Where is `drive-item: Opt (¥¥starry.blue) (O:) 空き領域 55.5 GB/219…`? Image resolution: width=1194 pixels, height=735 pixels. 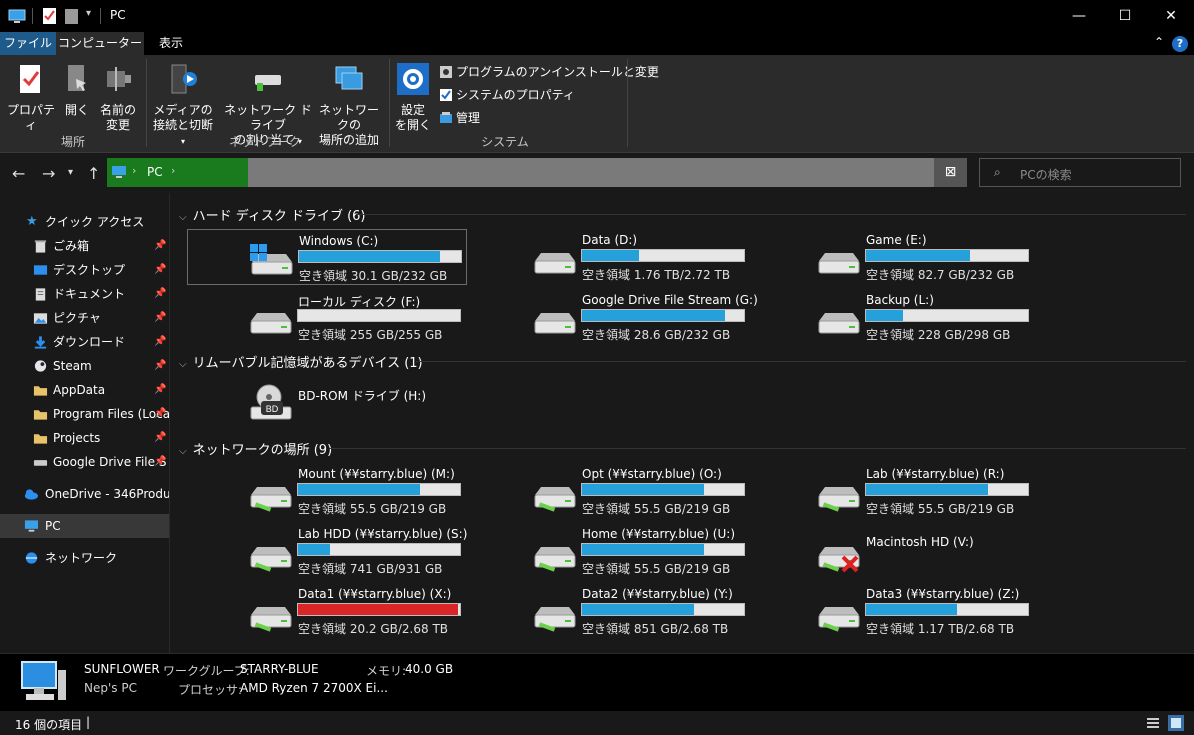 drive-item: Opt (¥¥starry.blue) (O:) 空き領域 55.5 GB/219… is located at coordinates (611, 491).